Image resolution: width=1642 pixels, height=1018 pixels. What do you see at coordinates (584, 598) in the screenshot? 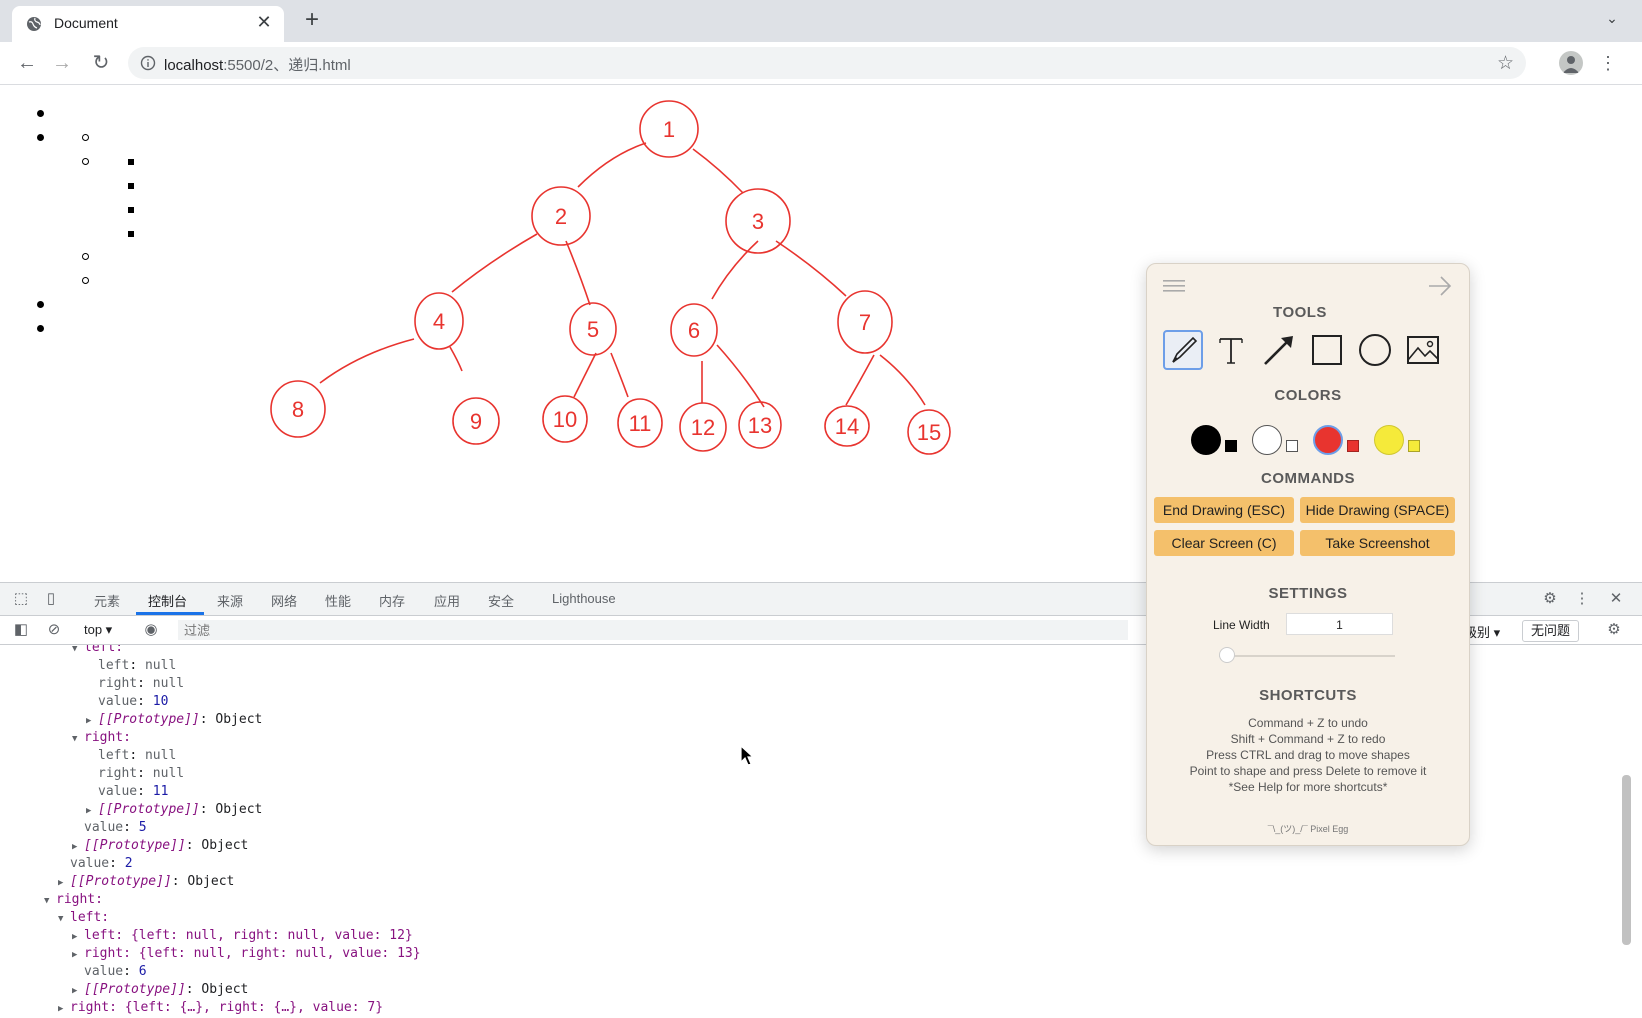
I see `tab-lighthouse: Lighthouse` at bounding box center [584, 598].